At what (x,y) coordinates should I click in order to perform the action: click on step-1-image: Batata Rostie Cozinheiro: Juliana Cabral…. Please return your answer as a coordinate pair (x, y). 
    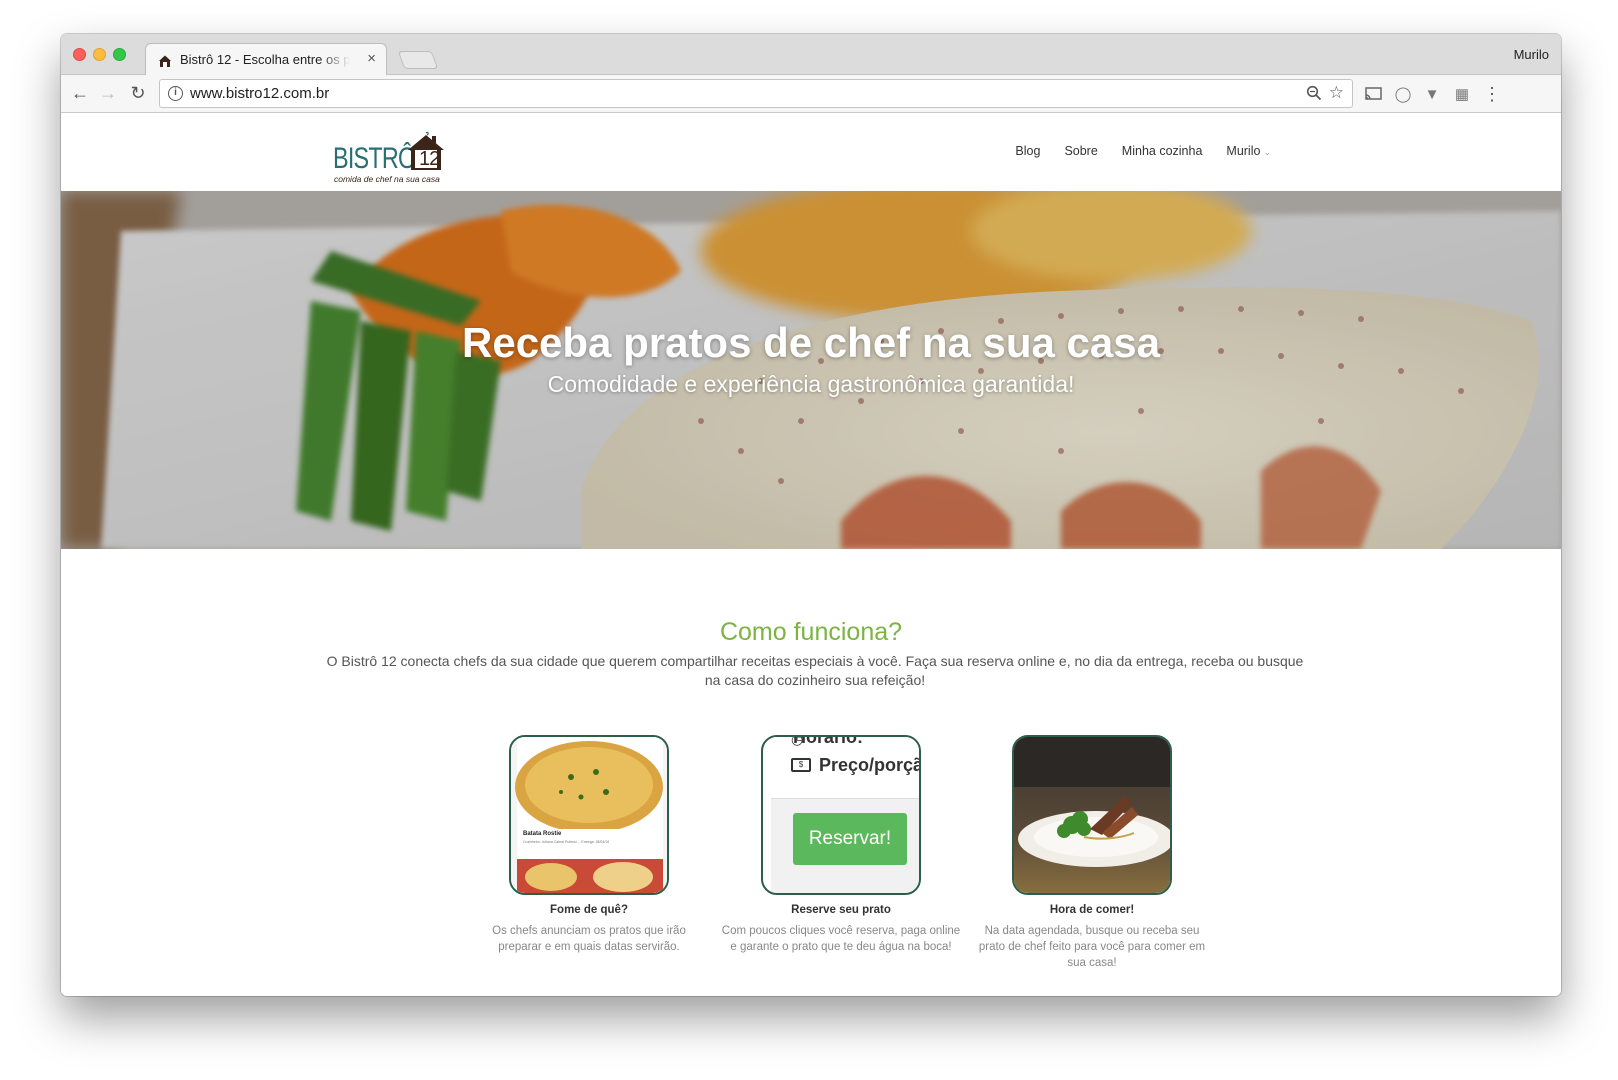
    Looking at the image, I should click on (589, 815).